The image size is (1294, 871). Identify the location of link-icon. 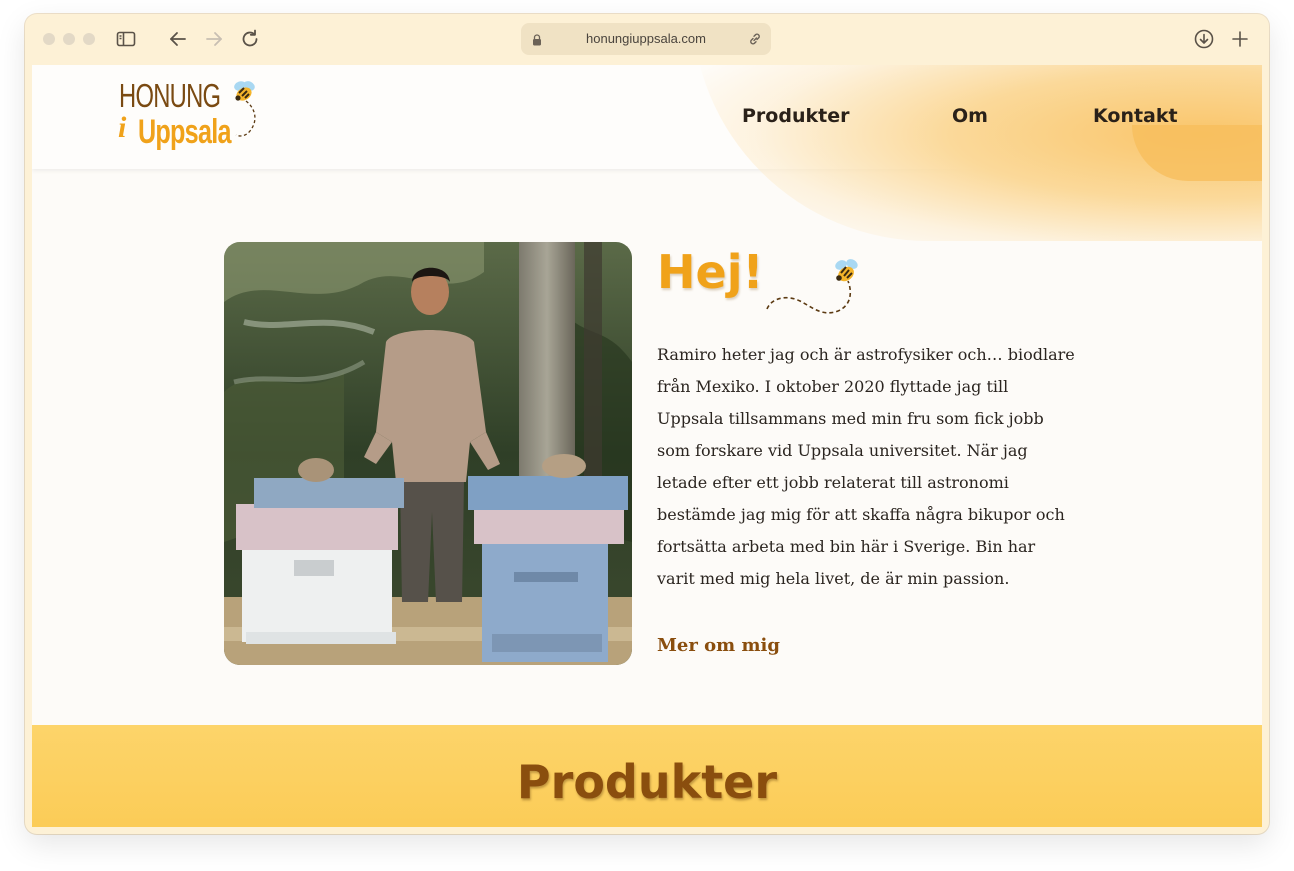
(755, 39).